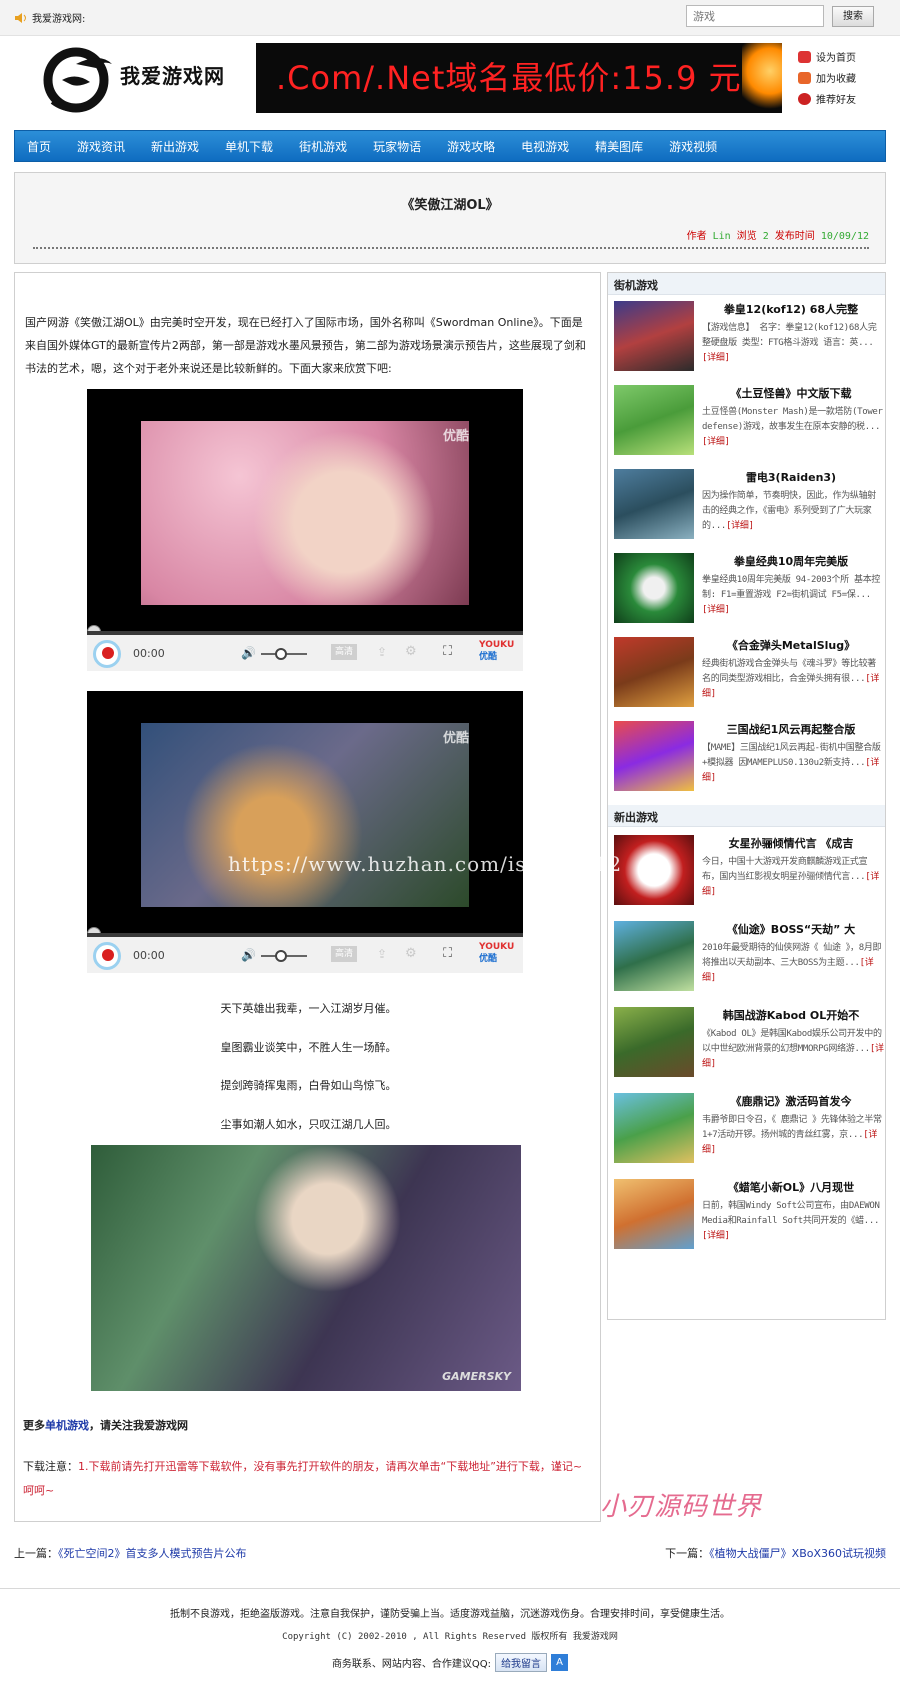 This screenshot has width=900, height=1706. What do you see at coordinates (681, 1507) in the screenshot?
I see `stamp-watermark: 小刃源码世界` at bounding box center [681, 1507].